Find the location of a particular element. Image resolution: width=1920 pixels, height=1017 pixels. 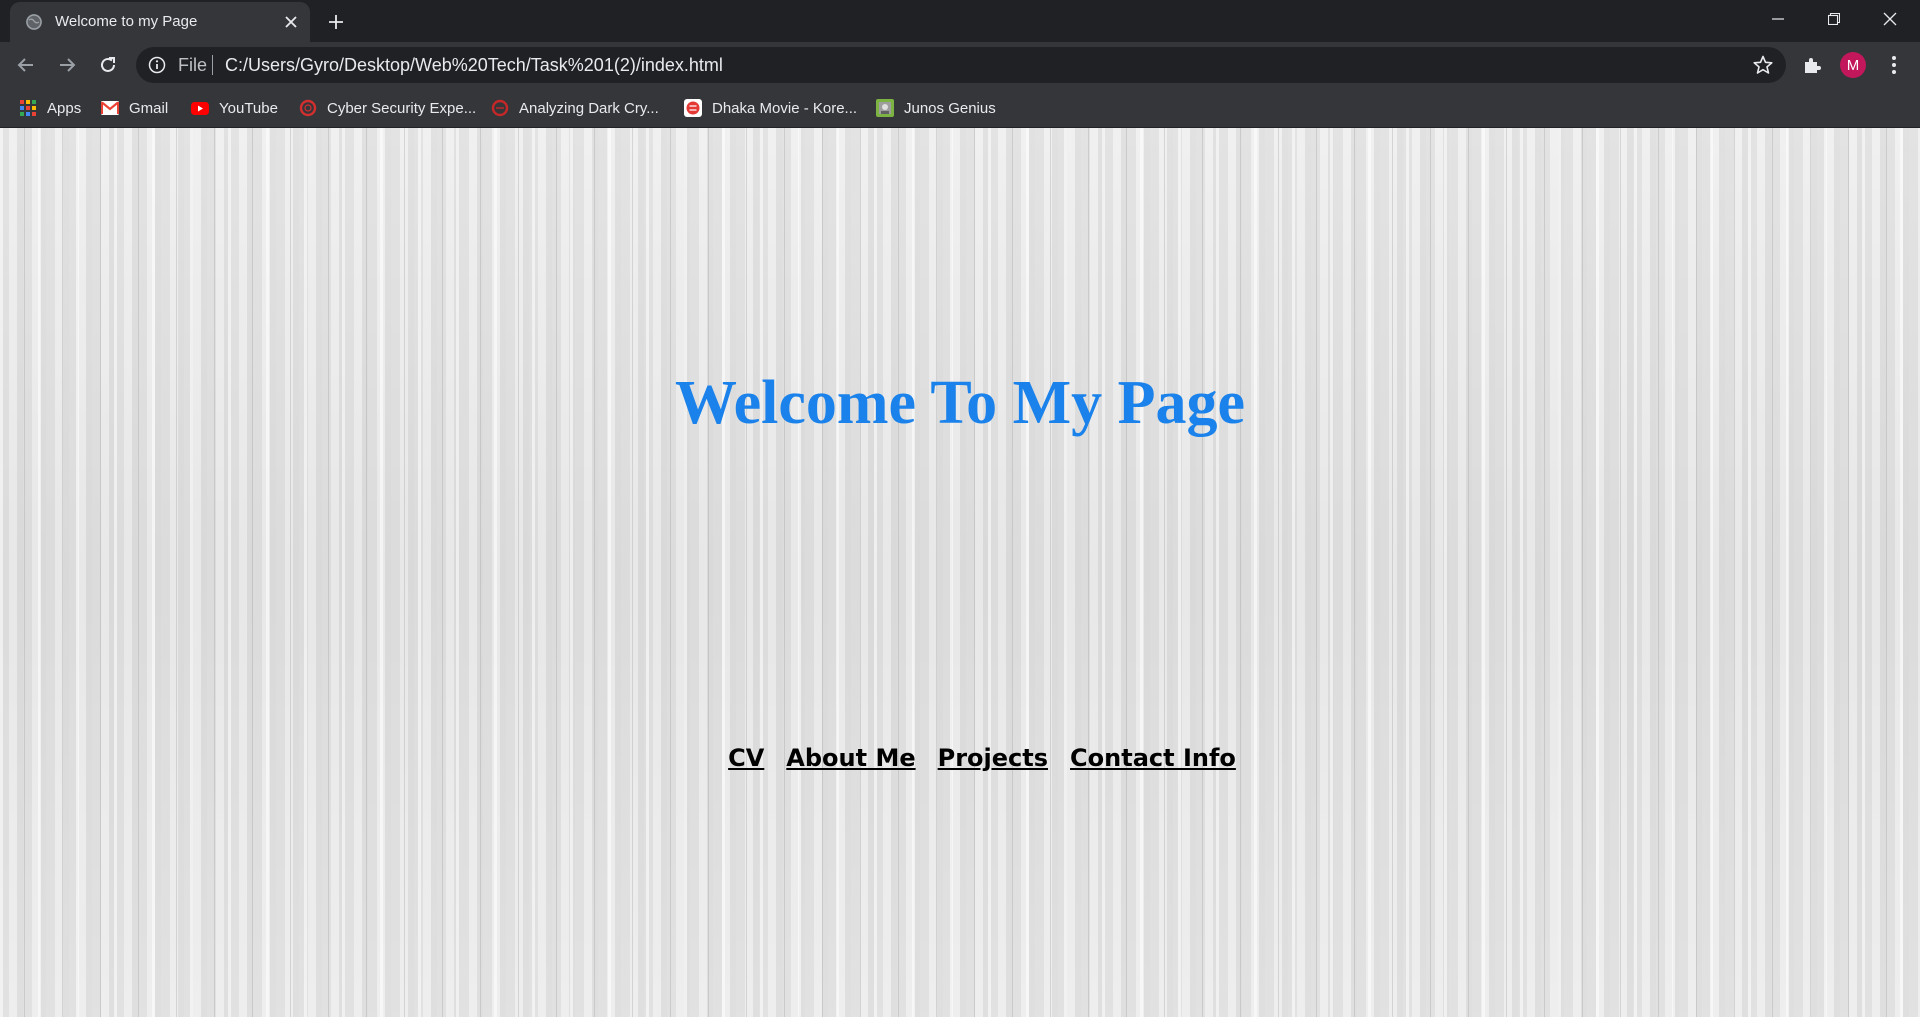

nav-link-about-me: About Me is located at coordinates (850, 758).